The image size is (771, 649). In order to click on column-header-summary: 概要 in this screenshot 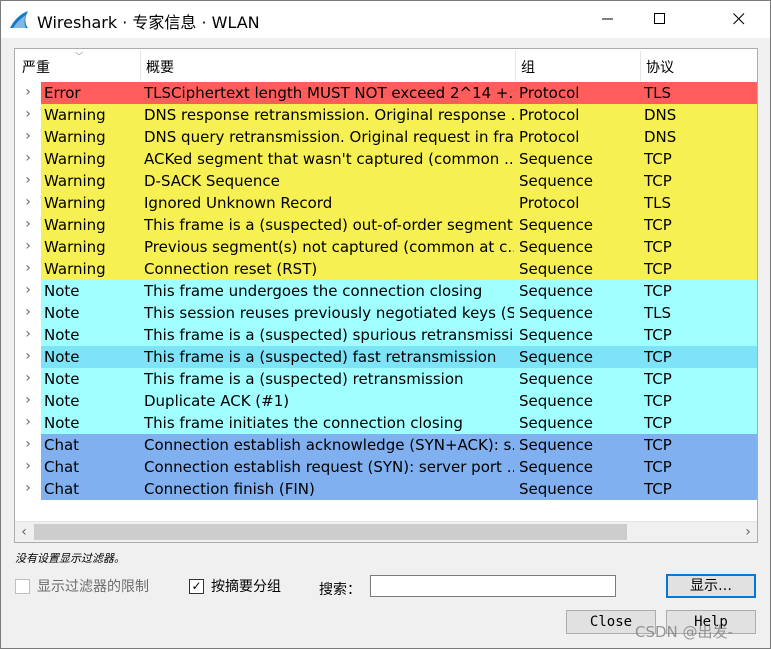, I will do `click(160, 65)`.